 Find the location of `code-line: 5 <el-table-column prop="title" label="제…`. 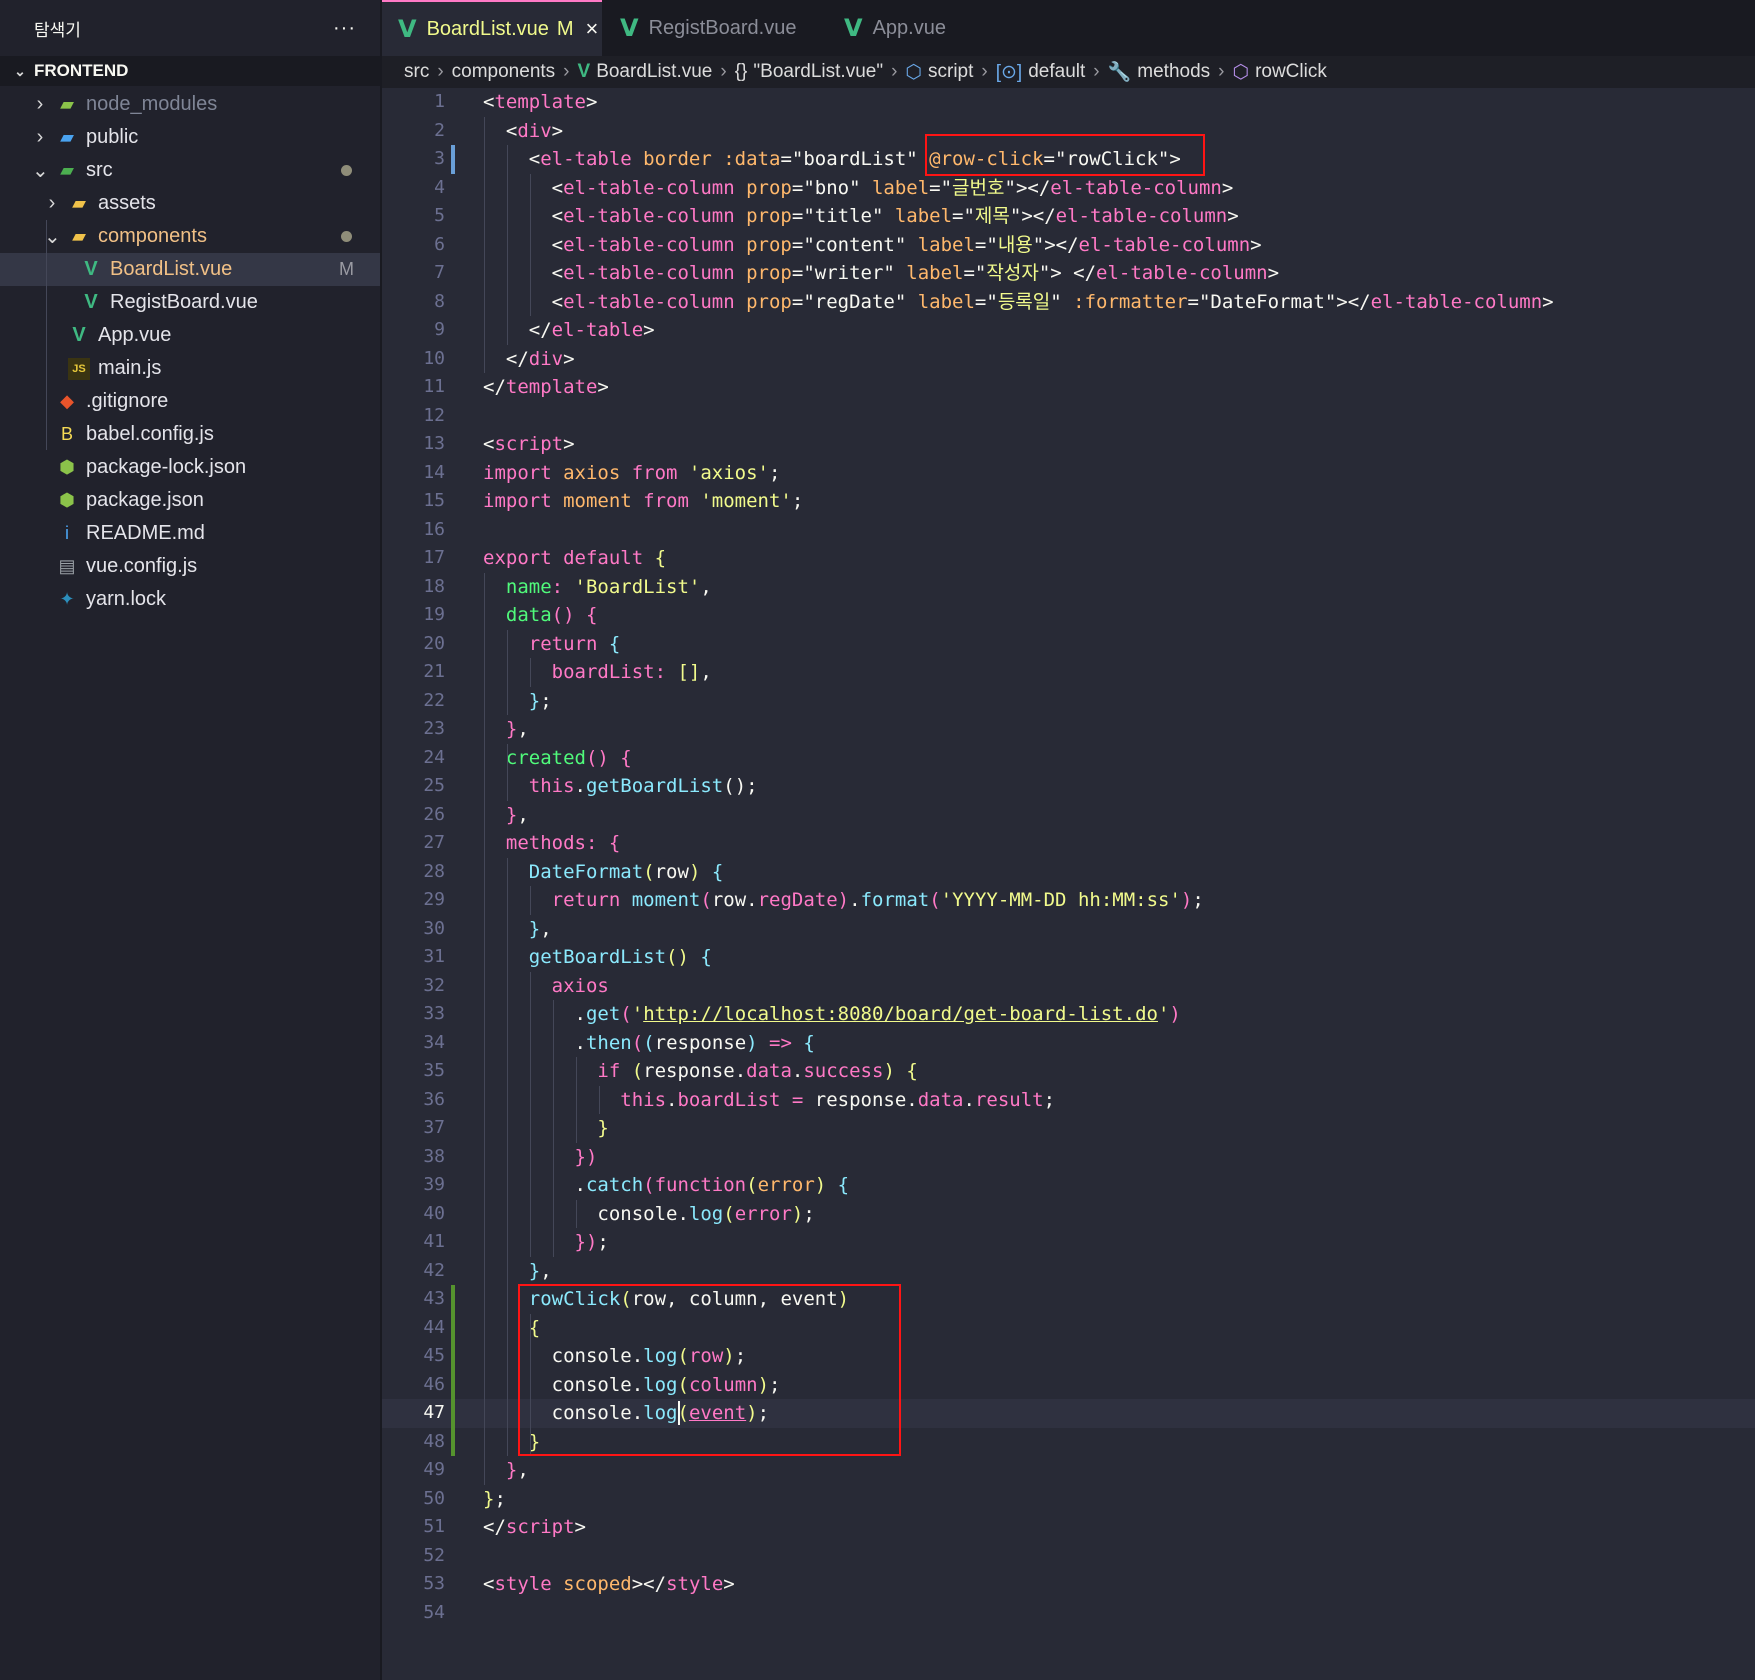

code-line: 5 <el-table-column prop="title" label="제… is located at coordinates (1068, 216).